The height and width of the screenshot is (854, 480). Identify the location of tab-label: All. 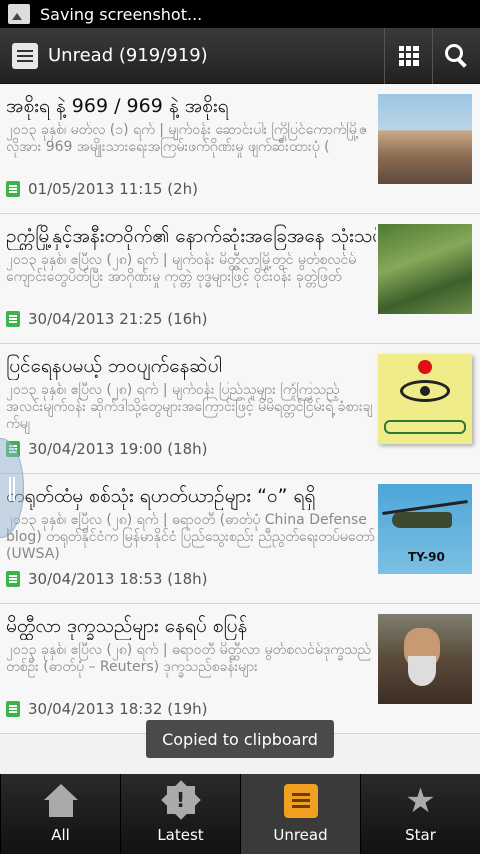
(60, 835).